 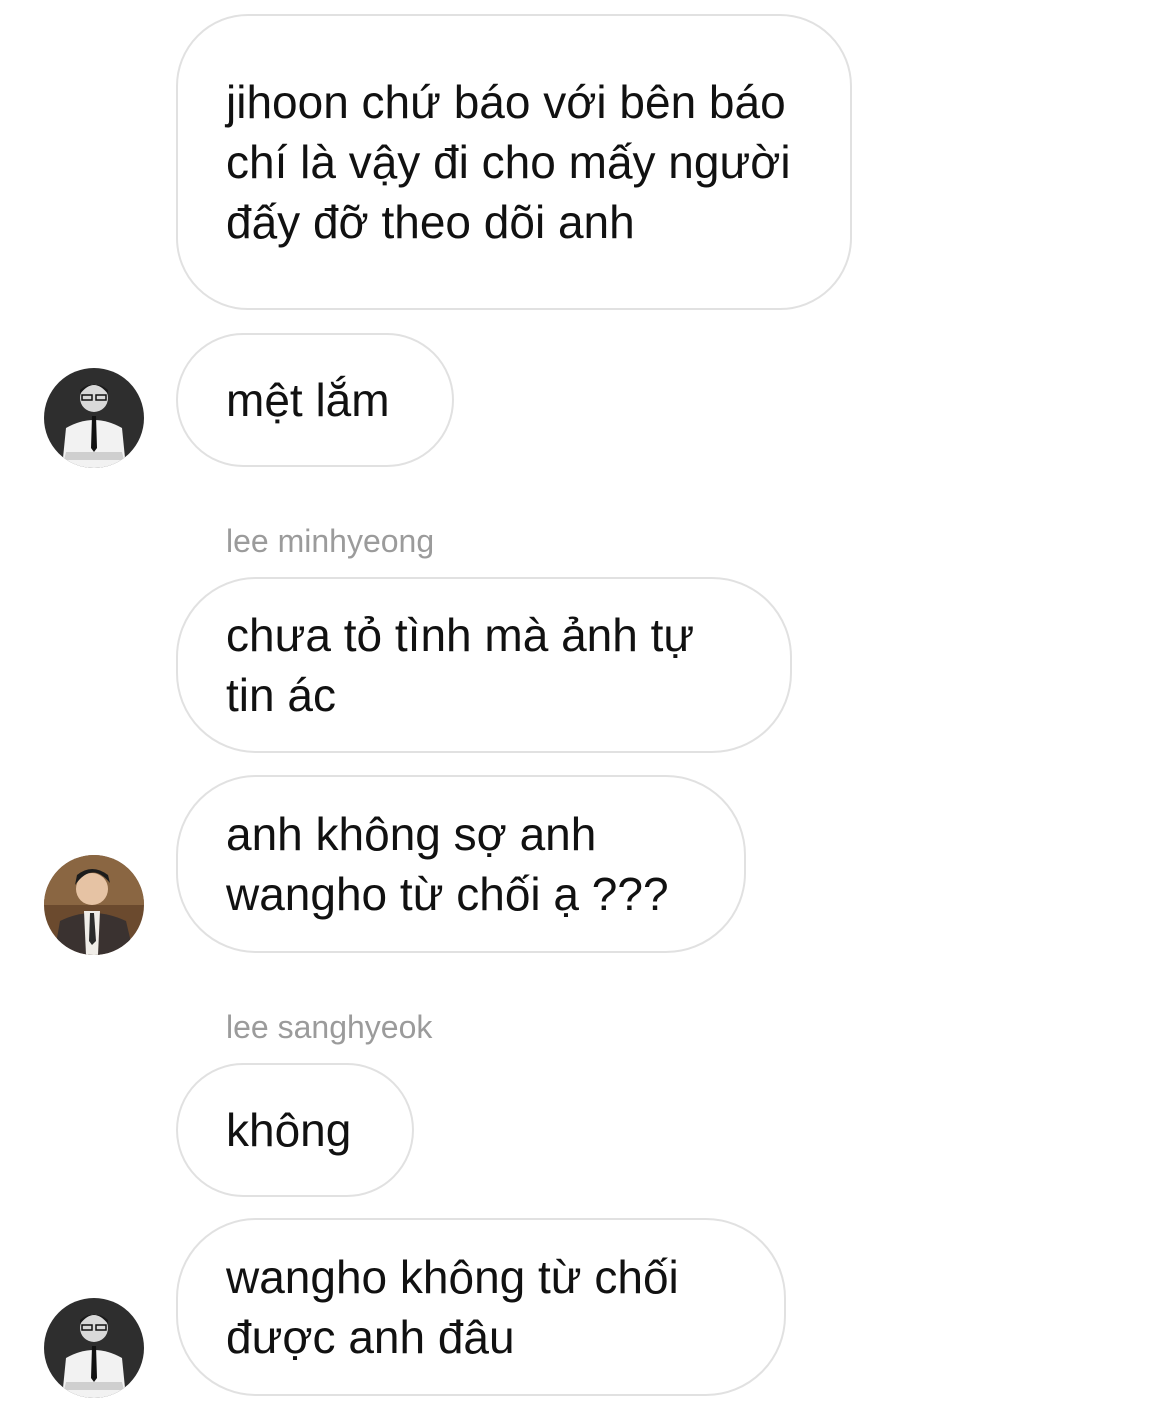 What do you see at coordinates (308, 400) in the screenshot?
I see `message-text: mệt lắm` at bounding box center [308, 400].